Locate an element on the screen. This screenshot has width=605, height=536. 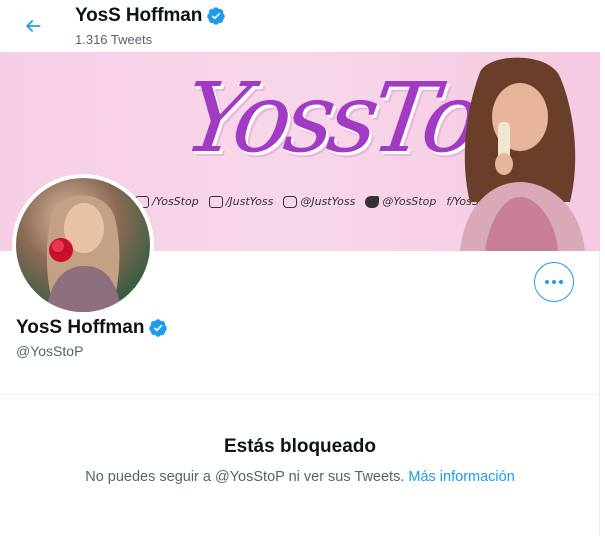
header-title: YosS Hoffman is located at coordinates (150, 16).